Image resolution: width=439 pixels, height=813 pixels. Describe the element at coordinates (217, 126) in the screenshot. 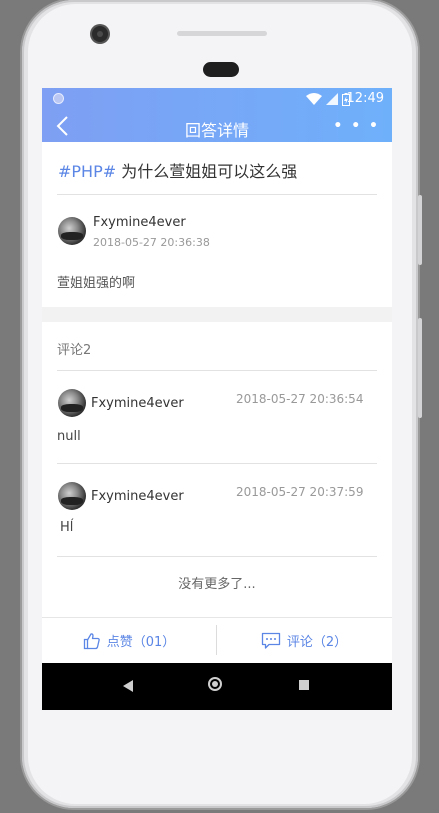

I see `title-bar: 回答详情 • • •` at that location.